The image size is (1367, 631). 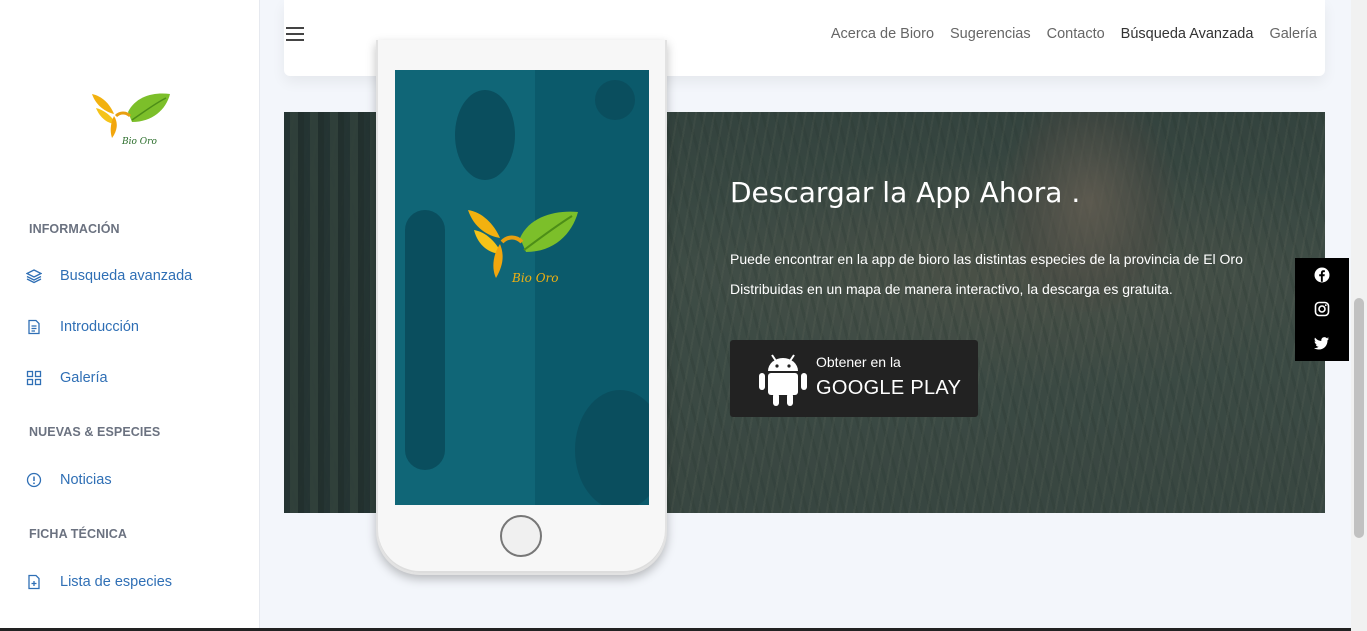 What do you see at coordinates (882, 34) in the screenshot?
I see `nav-acerca-de-bioro: Acerca de Bioro` at bounding box center [882, 34].